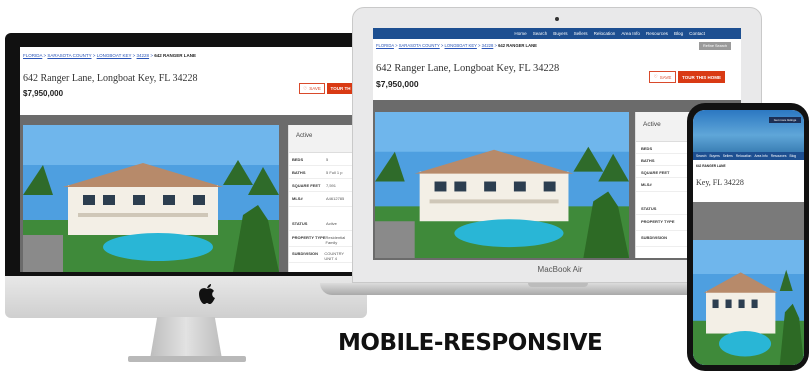  Describe the element at coordinates (560, 269) in the screenshot. I see `macbook-model-label: MacBook Air` at that location.